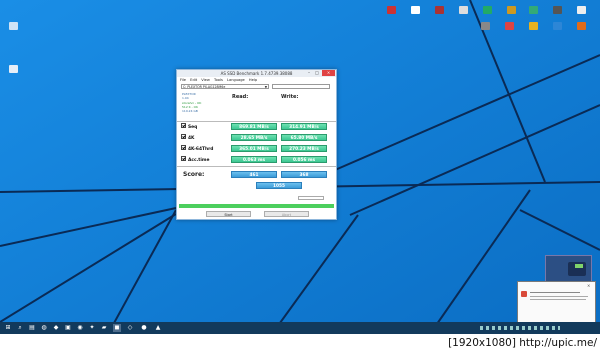  Describe the element at coordinates (304, 126) in the screenshot. I see `seq-write-value: 314.91 MB/s` at that location.